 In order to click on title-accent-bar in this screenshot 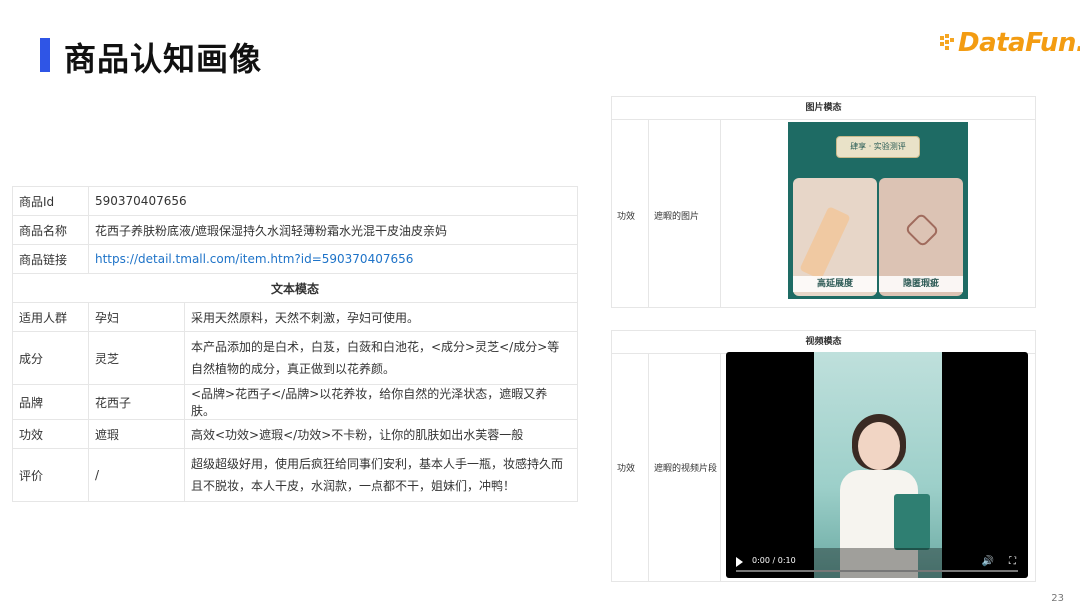, I will do `click(45, 55)`.